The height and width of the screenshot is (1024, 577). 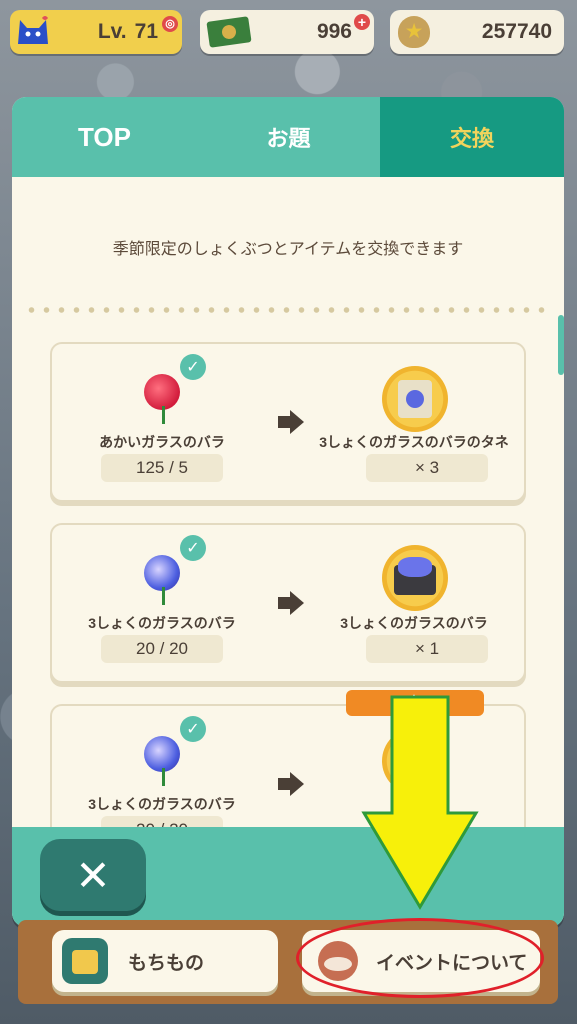 What do you see at coordinates (288, 310) in the screenshot?
I see `dotted-divider` at bounding box center [288, 310].